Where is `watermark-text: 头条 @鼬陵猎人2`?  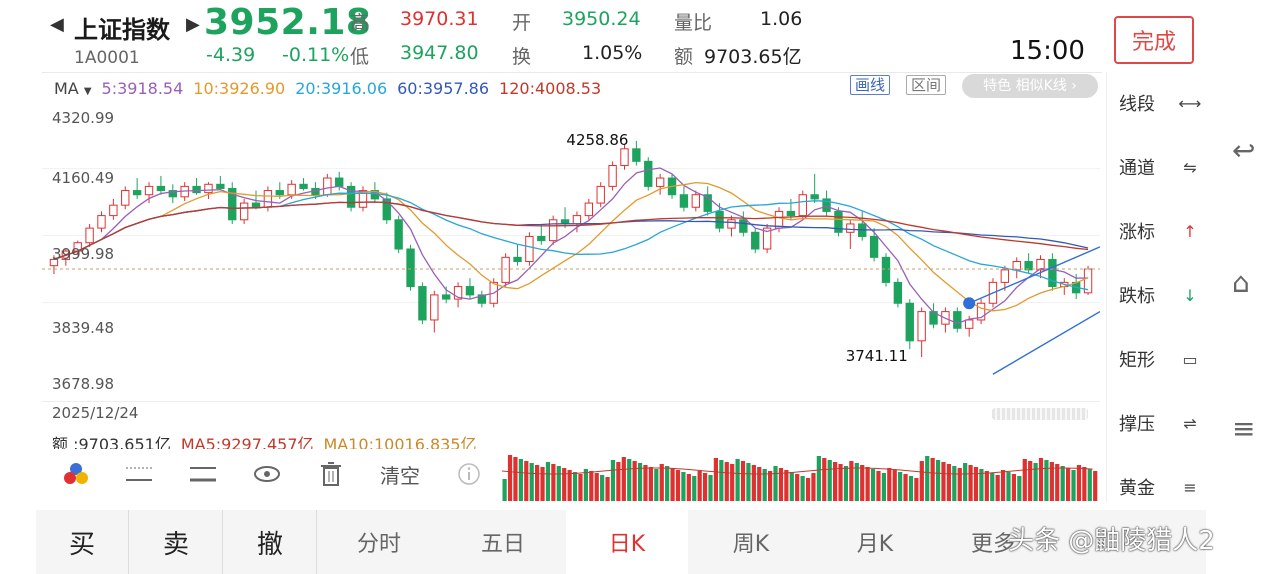 watermark-text: 头条 @鼬陵猎人2 is located at coordinates (1111, 541).